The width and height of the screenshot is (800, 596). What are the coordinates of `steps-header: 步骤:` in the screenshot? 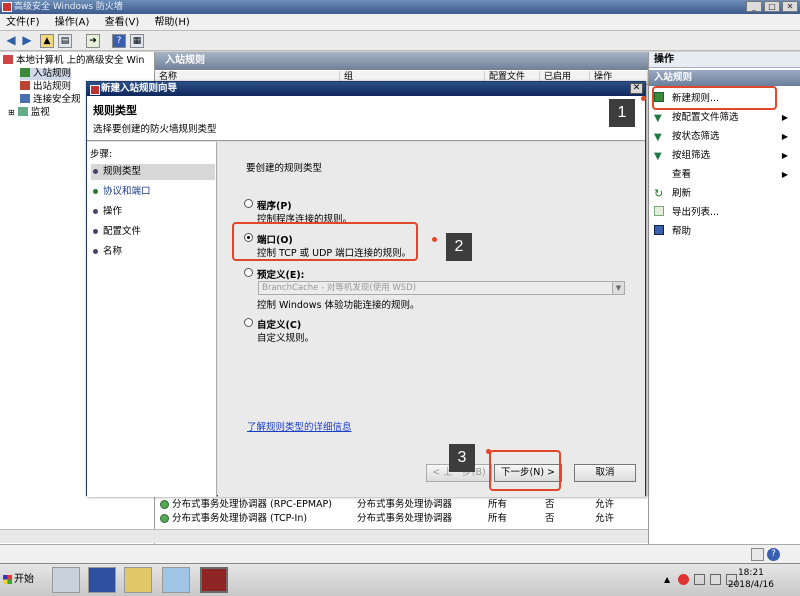 It's located at (101, 154).